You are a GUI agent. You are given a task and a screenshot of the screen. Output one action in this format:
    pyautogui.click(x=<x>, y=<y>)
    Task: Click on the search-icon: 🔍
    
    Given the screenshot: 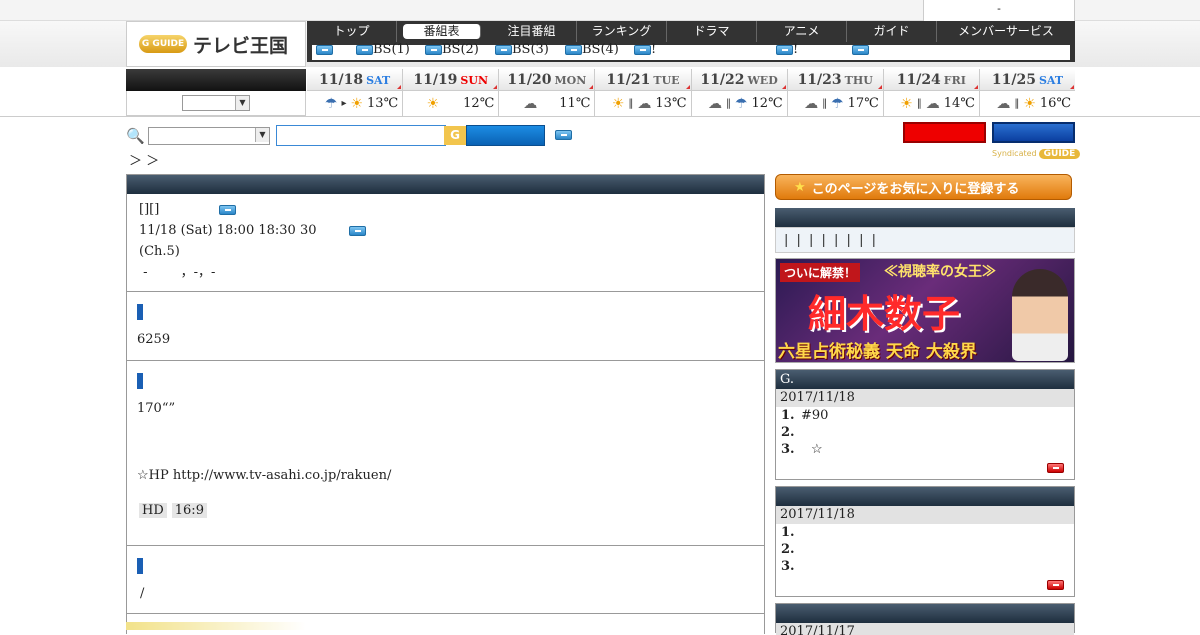 What is the action you would take?
    pyautogui.click(x=135, y=136)
    